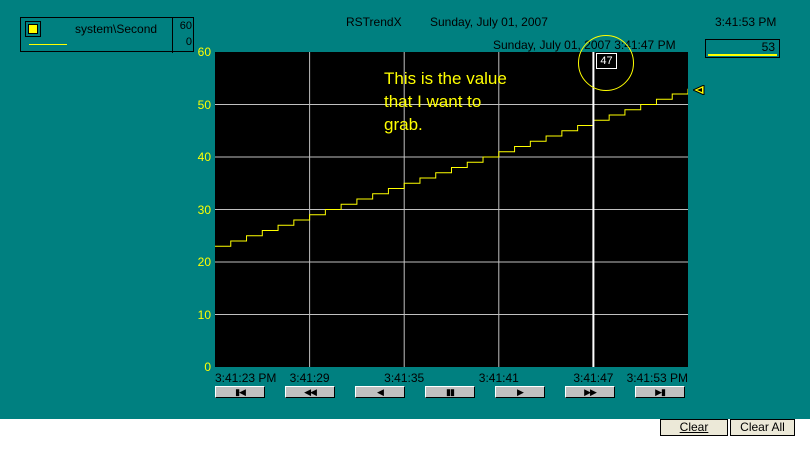 The height and width of the screenshot is (450, 810). I want to click on first-page-button: ▮◀, so click(240, 392).